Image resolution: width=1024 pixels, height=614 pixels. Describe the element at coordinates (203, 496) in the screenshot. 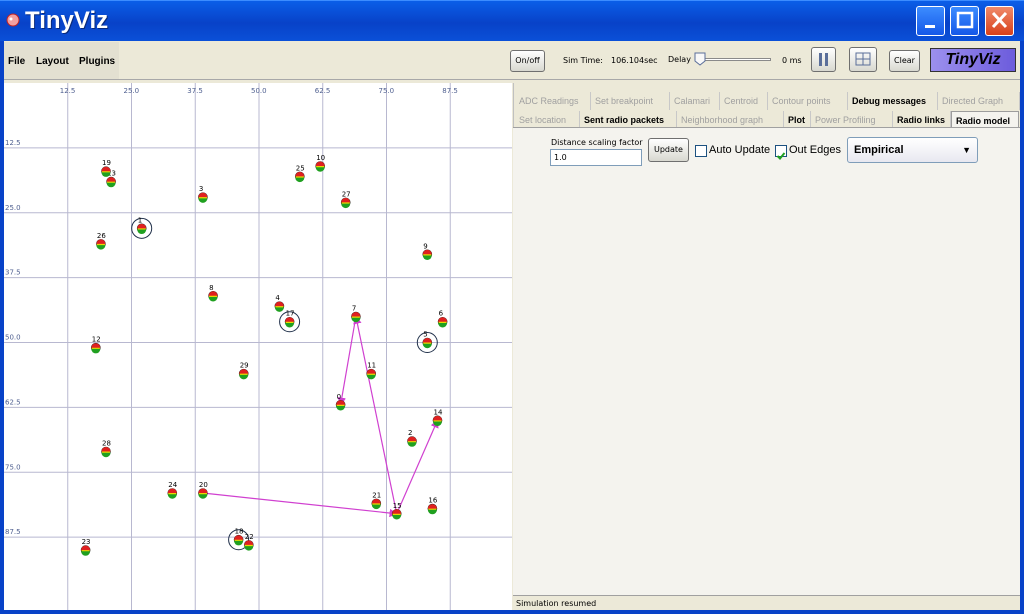

I see `mote-20-led-green` at that location.